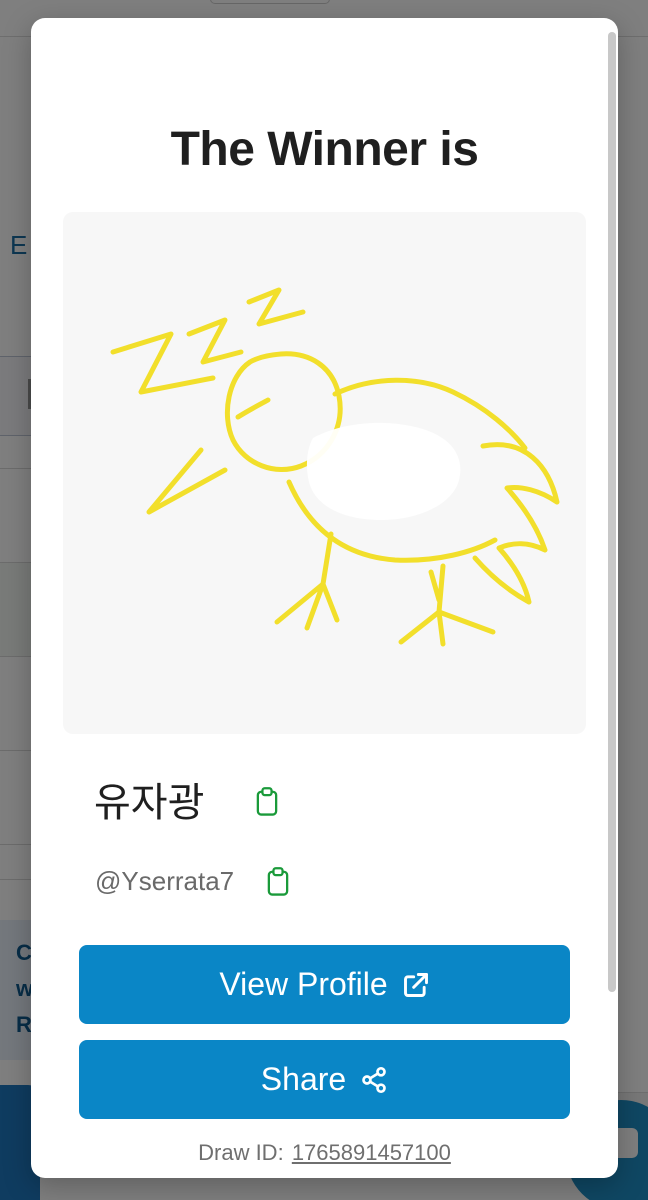  I want to click on share-icon, so click(374, 1080).